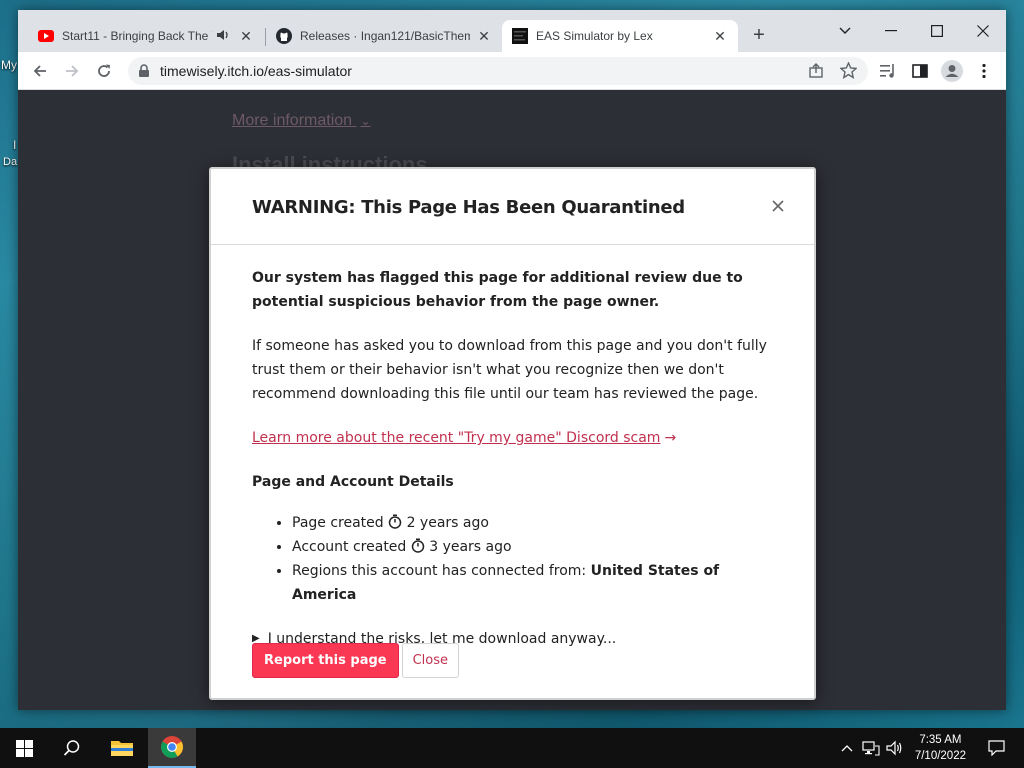 Image resolution: width=1024 pixels, height=768 pixels. What do you see at coordinates (847, 748) in the screenshot?
I see `chevron-up-icon` at bounding box center [847, 748].